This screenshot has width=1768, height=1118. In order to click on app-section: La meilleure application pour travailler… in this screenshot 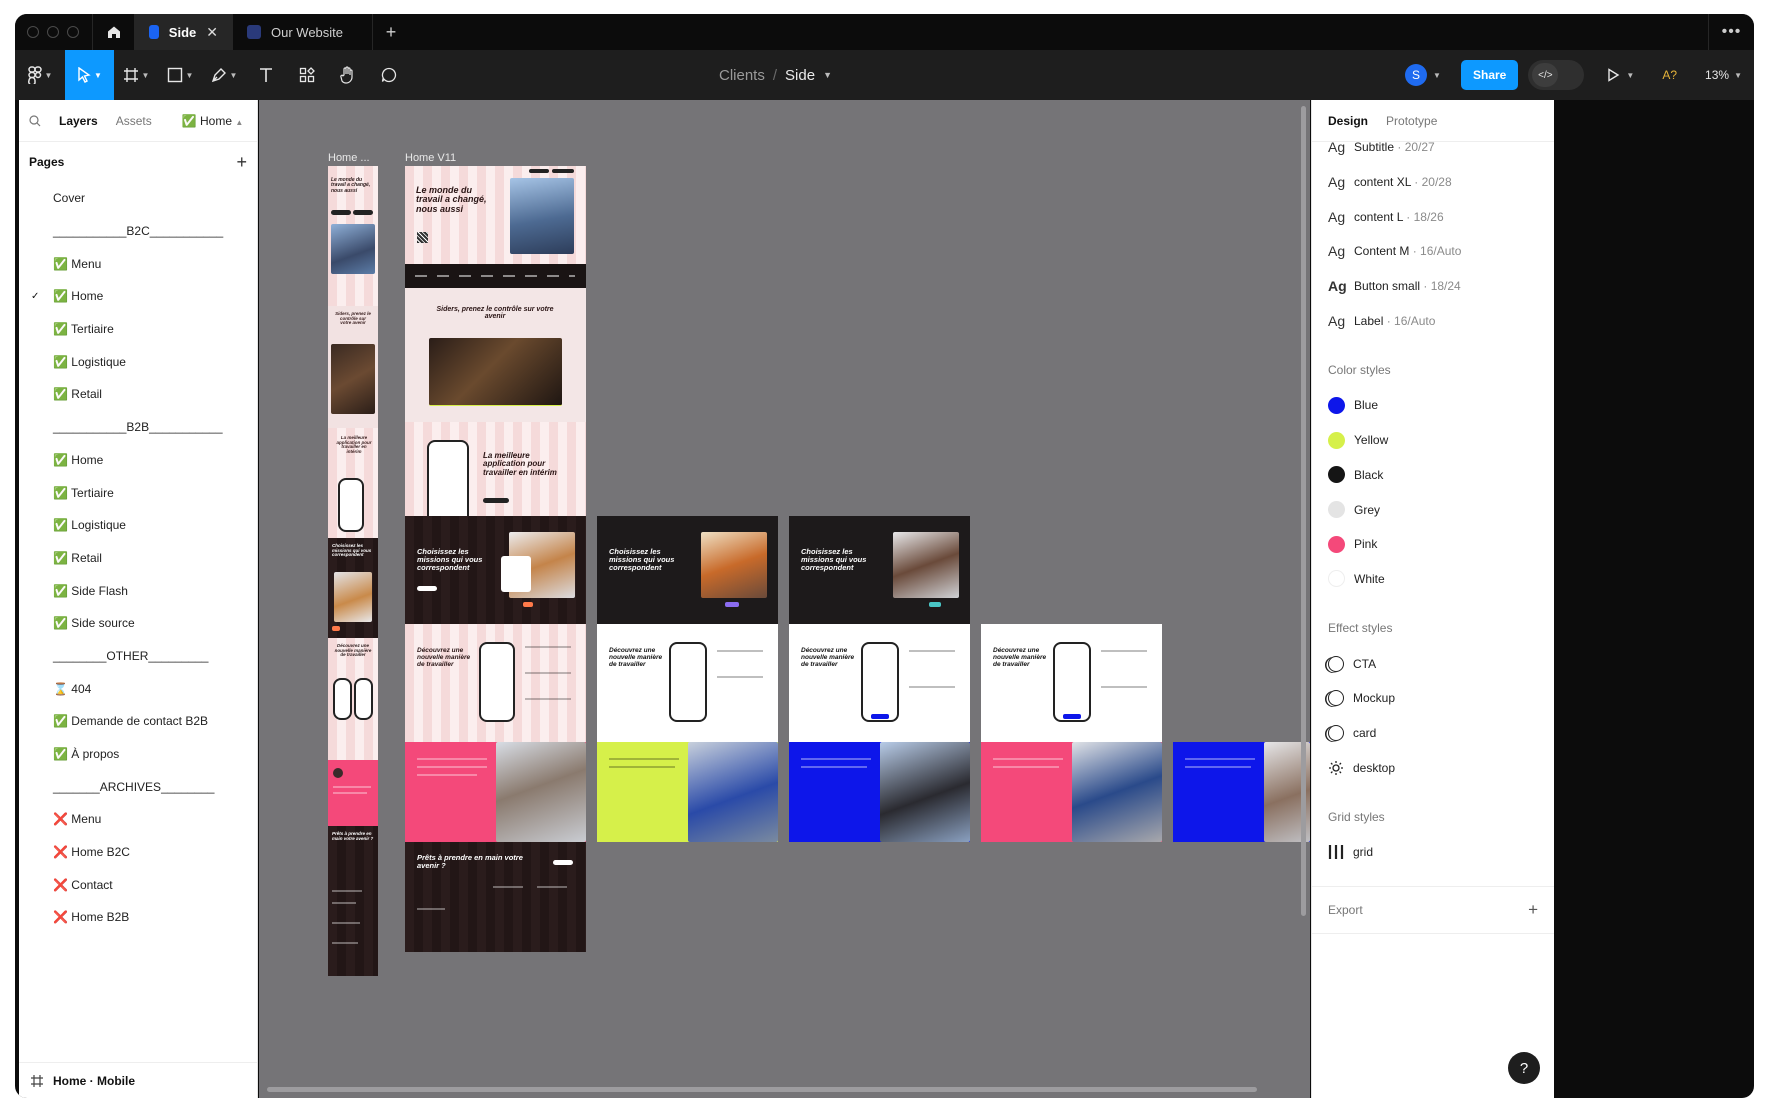, I will do `click(495, 469)`.